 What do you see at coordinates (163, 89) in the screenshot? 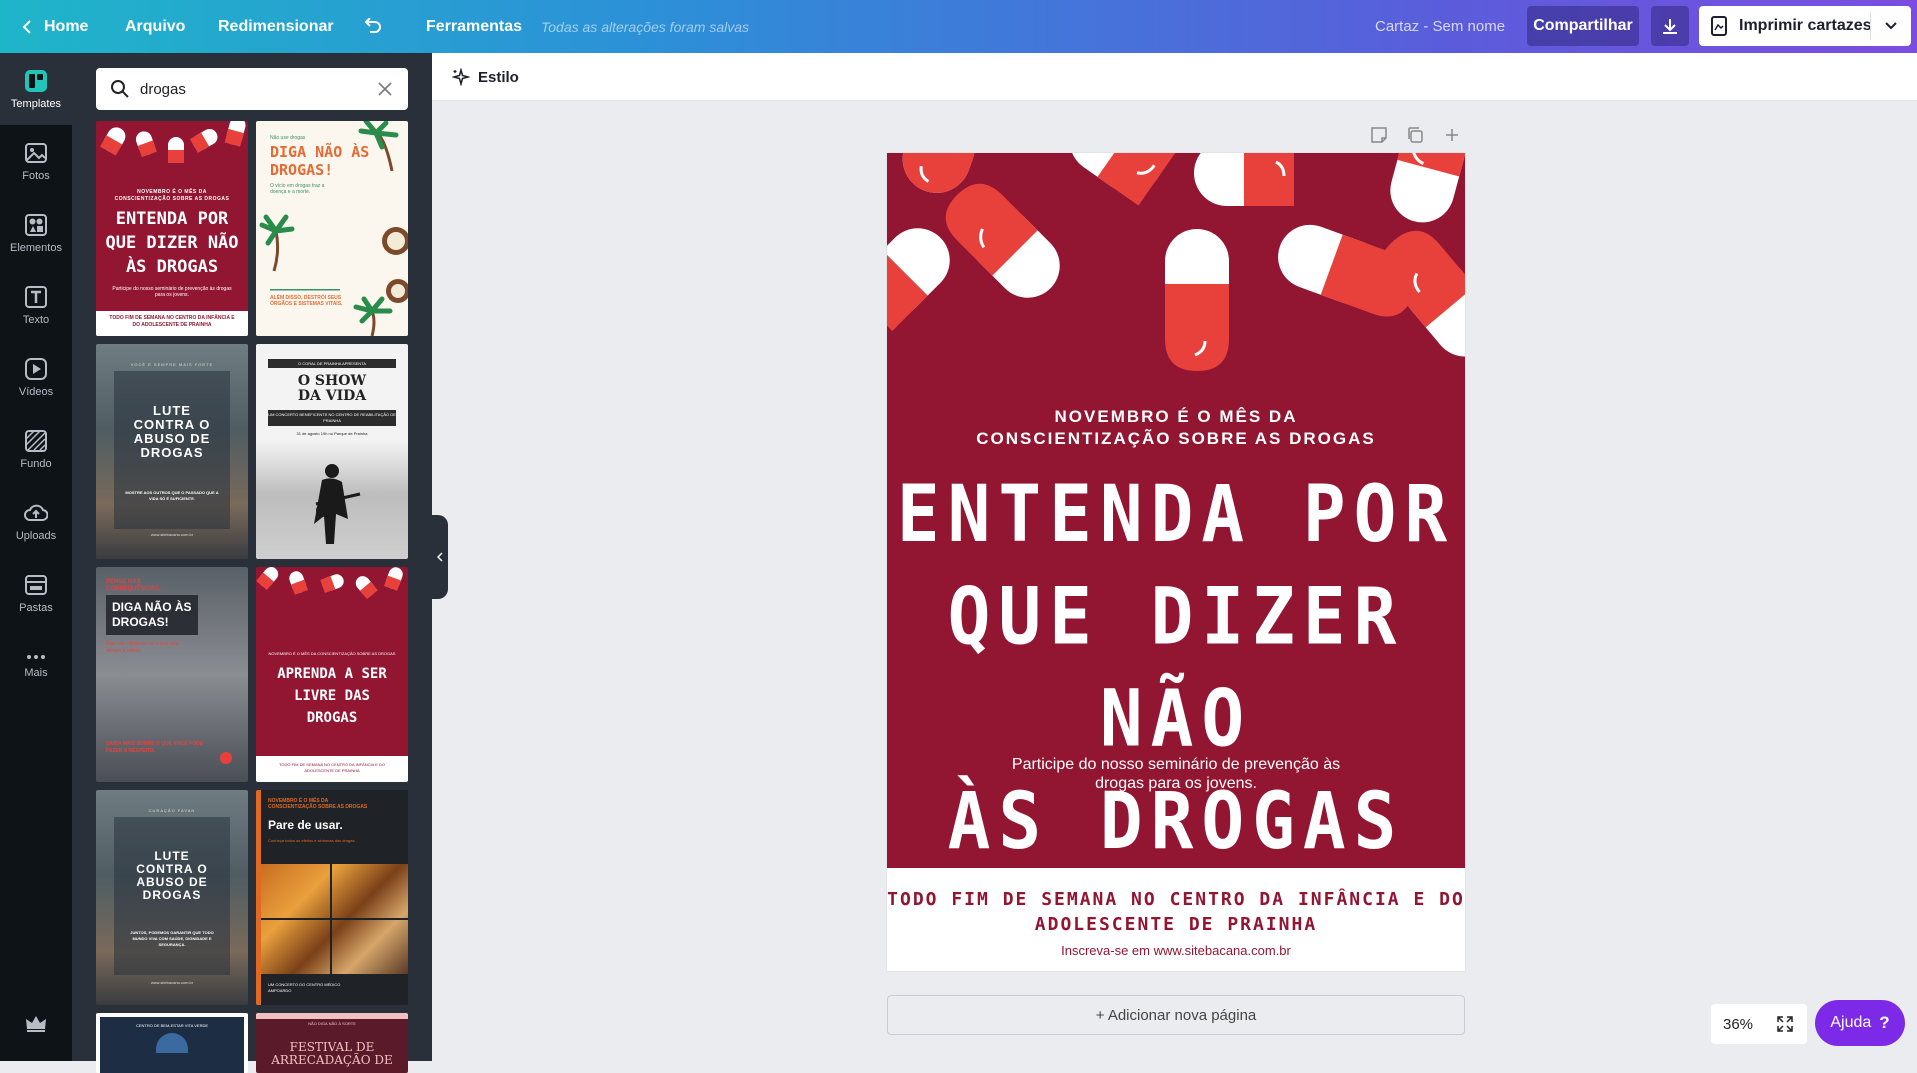
I see `search-input: drogas` at bounding box center [163, 89].